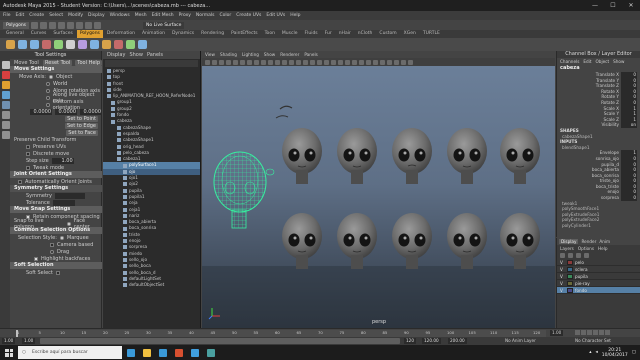  I want to click on section-symmetry: Symmetry Settings, so click(56, 188).